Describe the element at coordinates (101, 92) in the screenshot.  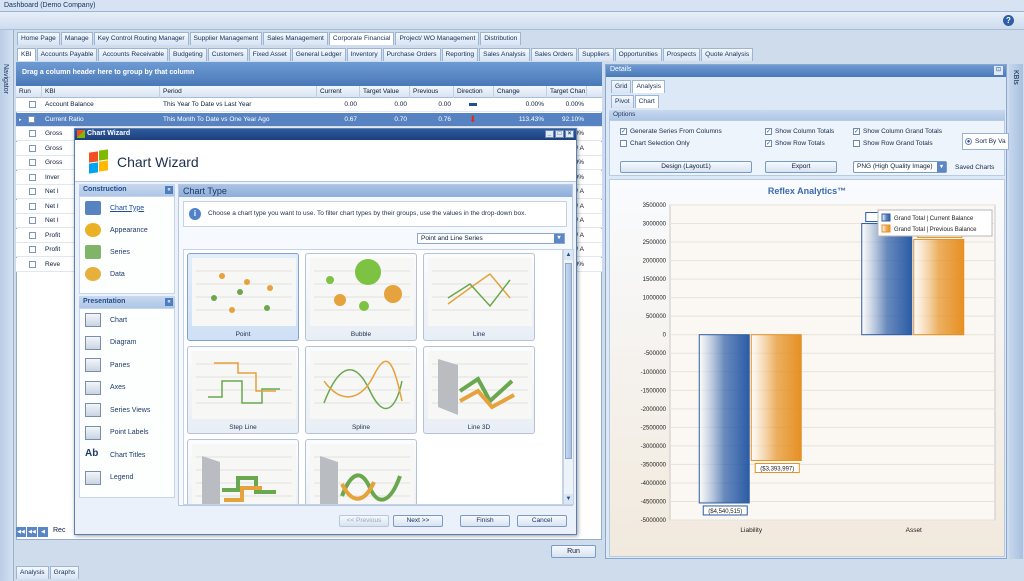
I see `column-header: KBI` at that location.